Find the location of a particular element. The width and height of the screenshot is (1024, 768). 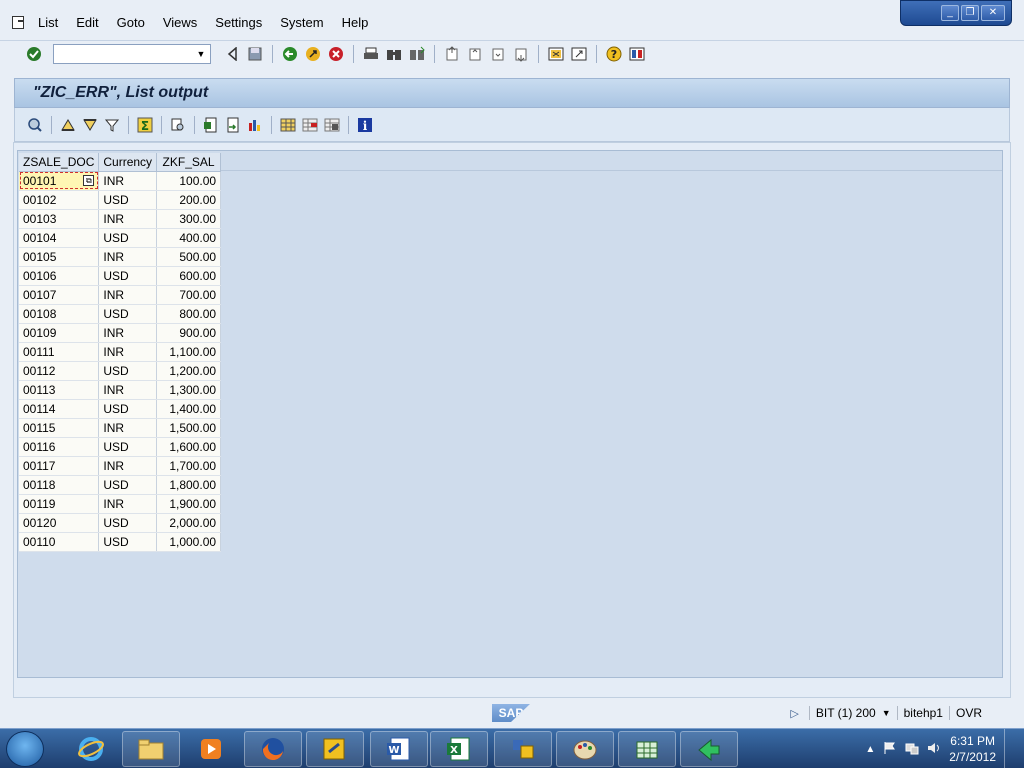

sort-ascending-icon is located at coordinates (68, 125).